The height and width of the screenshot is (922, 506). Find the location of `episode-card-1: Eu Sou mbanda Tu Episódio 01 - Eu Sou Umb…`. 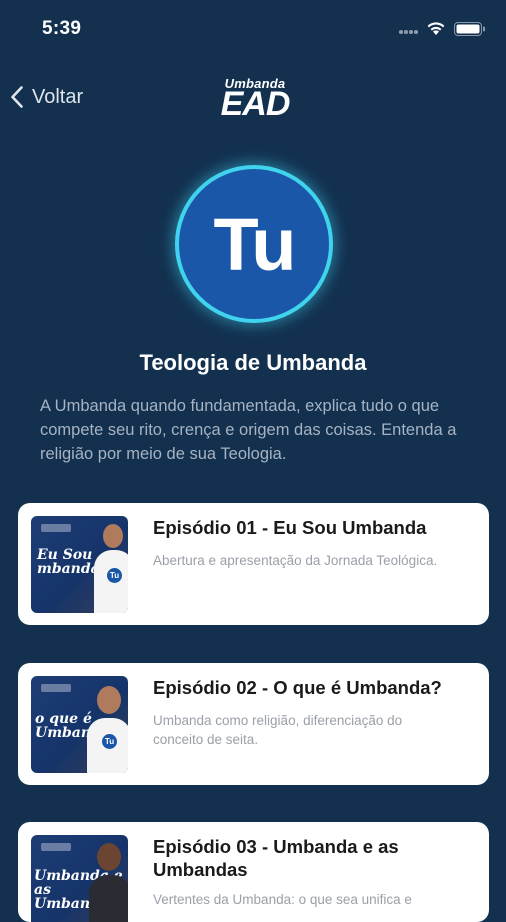

episode-card-1: Eu Sou mbanda Tu Episódio 01 - Eu Sou Umb… is located at coordinates (253, 564).